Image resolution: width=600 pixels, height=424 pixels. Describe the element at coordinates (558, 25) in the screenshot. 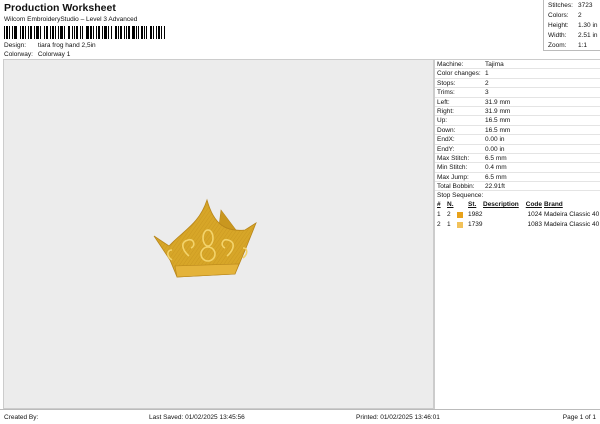

I see `stat-label: Height:` at that location.